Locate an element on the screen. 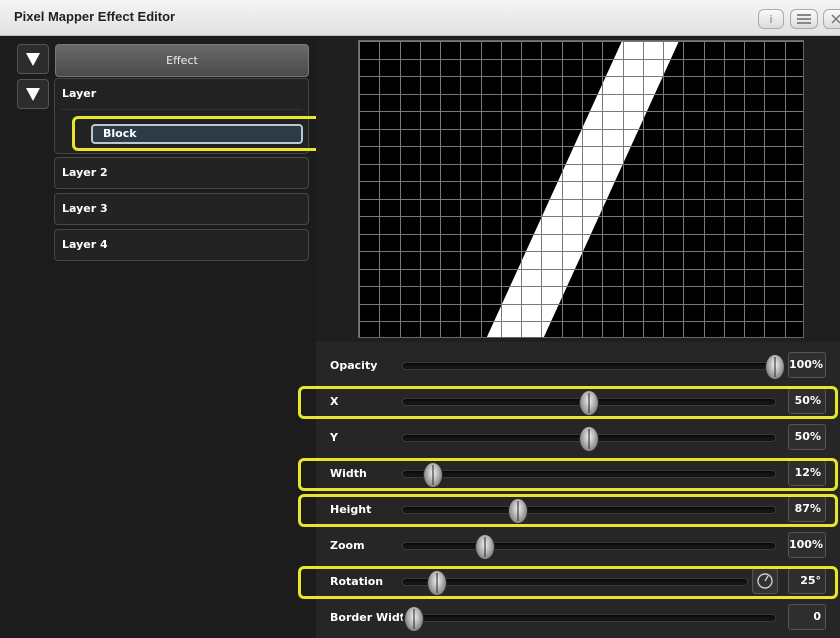 This screenshot has height=638, width=840. layer-4-row: Layer 4 is located at coordinates (181, 245).